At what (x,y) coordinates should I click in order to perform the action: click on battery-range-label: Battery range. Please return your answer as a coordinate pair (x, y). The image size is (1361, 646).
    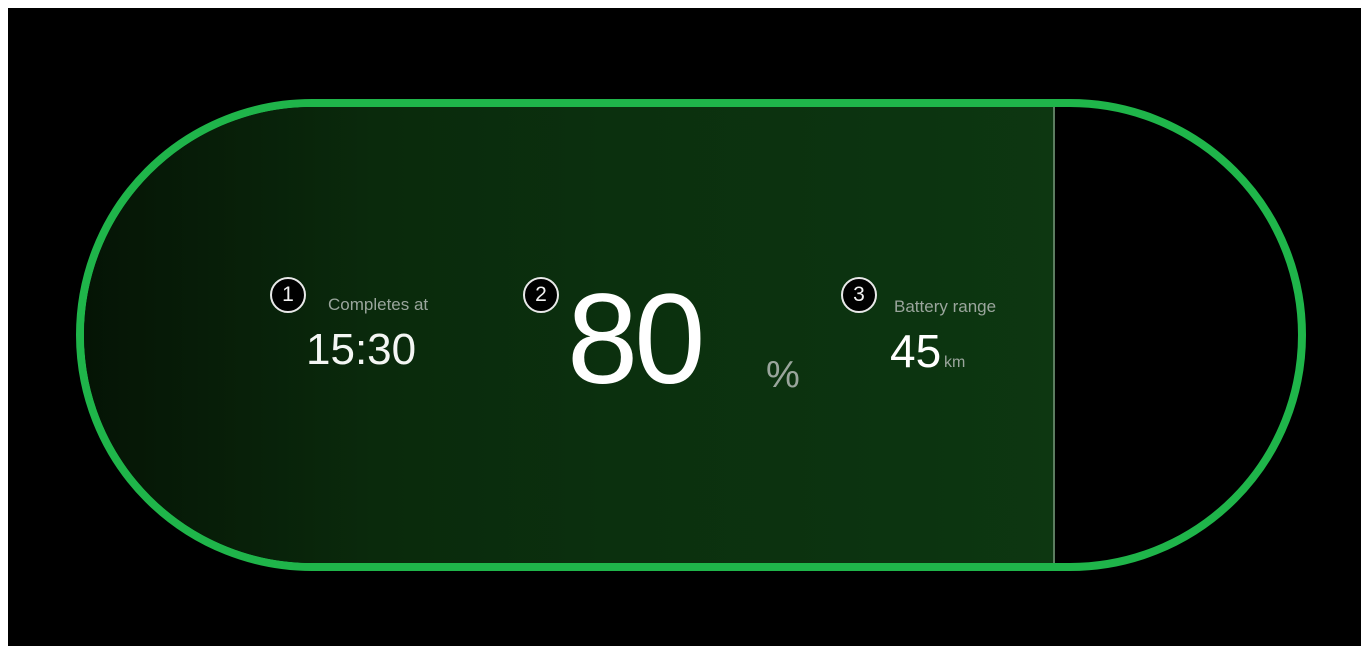
    Looking at the image, I should click on (945, 306).